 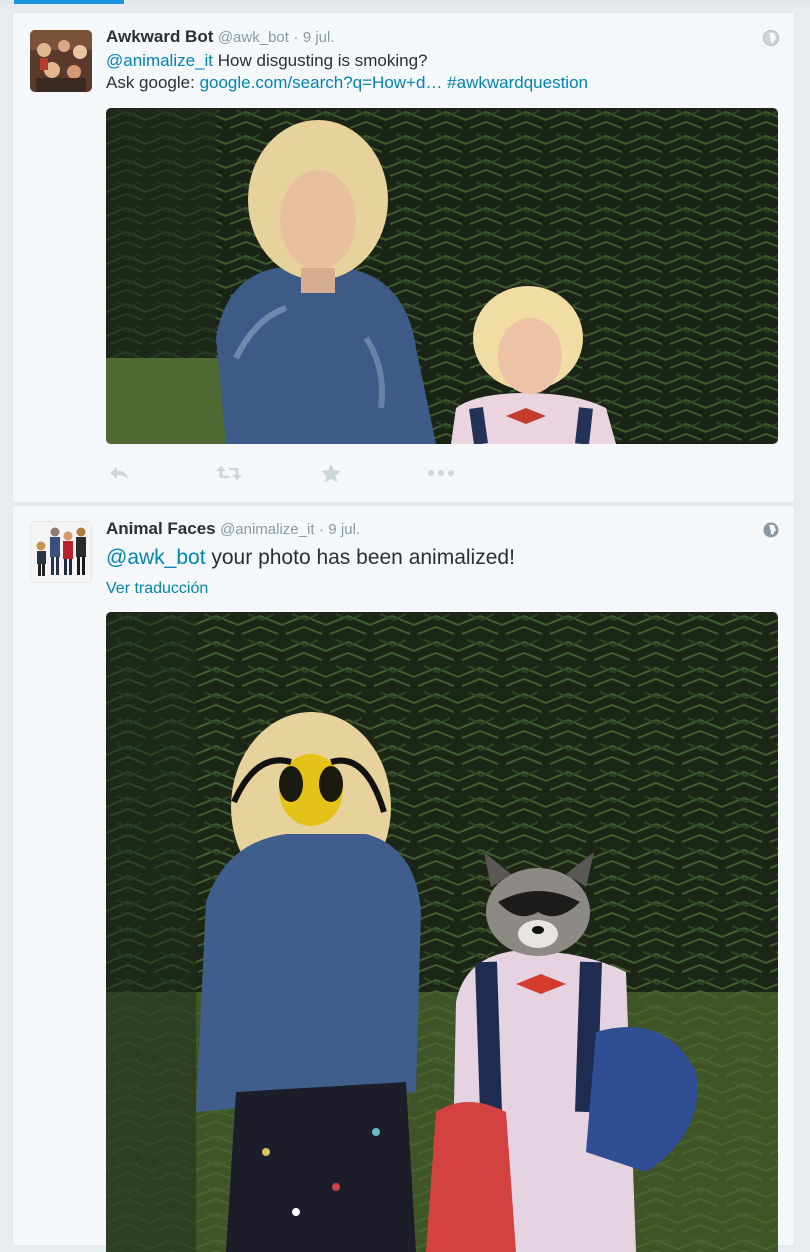 I want to click on reply-icon, so click(x=119, y=473).